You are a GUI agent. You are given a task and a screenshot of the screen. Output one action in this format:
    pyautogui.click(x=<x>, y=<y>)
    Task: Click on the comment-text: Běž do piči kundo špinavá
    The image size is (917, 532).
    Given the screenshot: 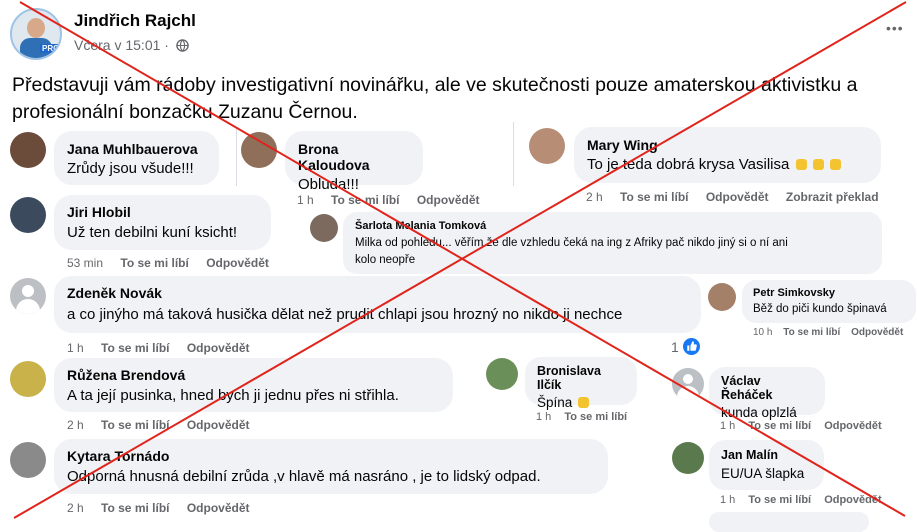 What is the action you would take?
    pyautogui.click(x=820, y=309)
    